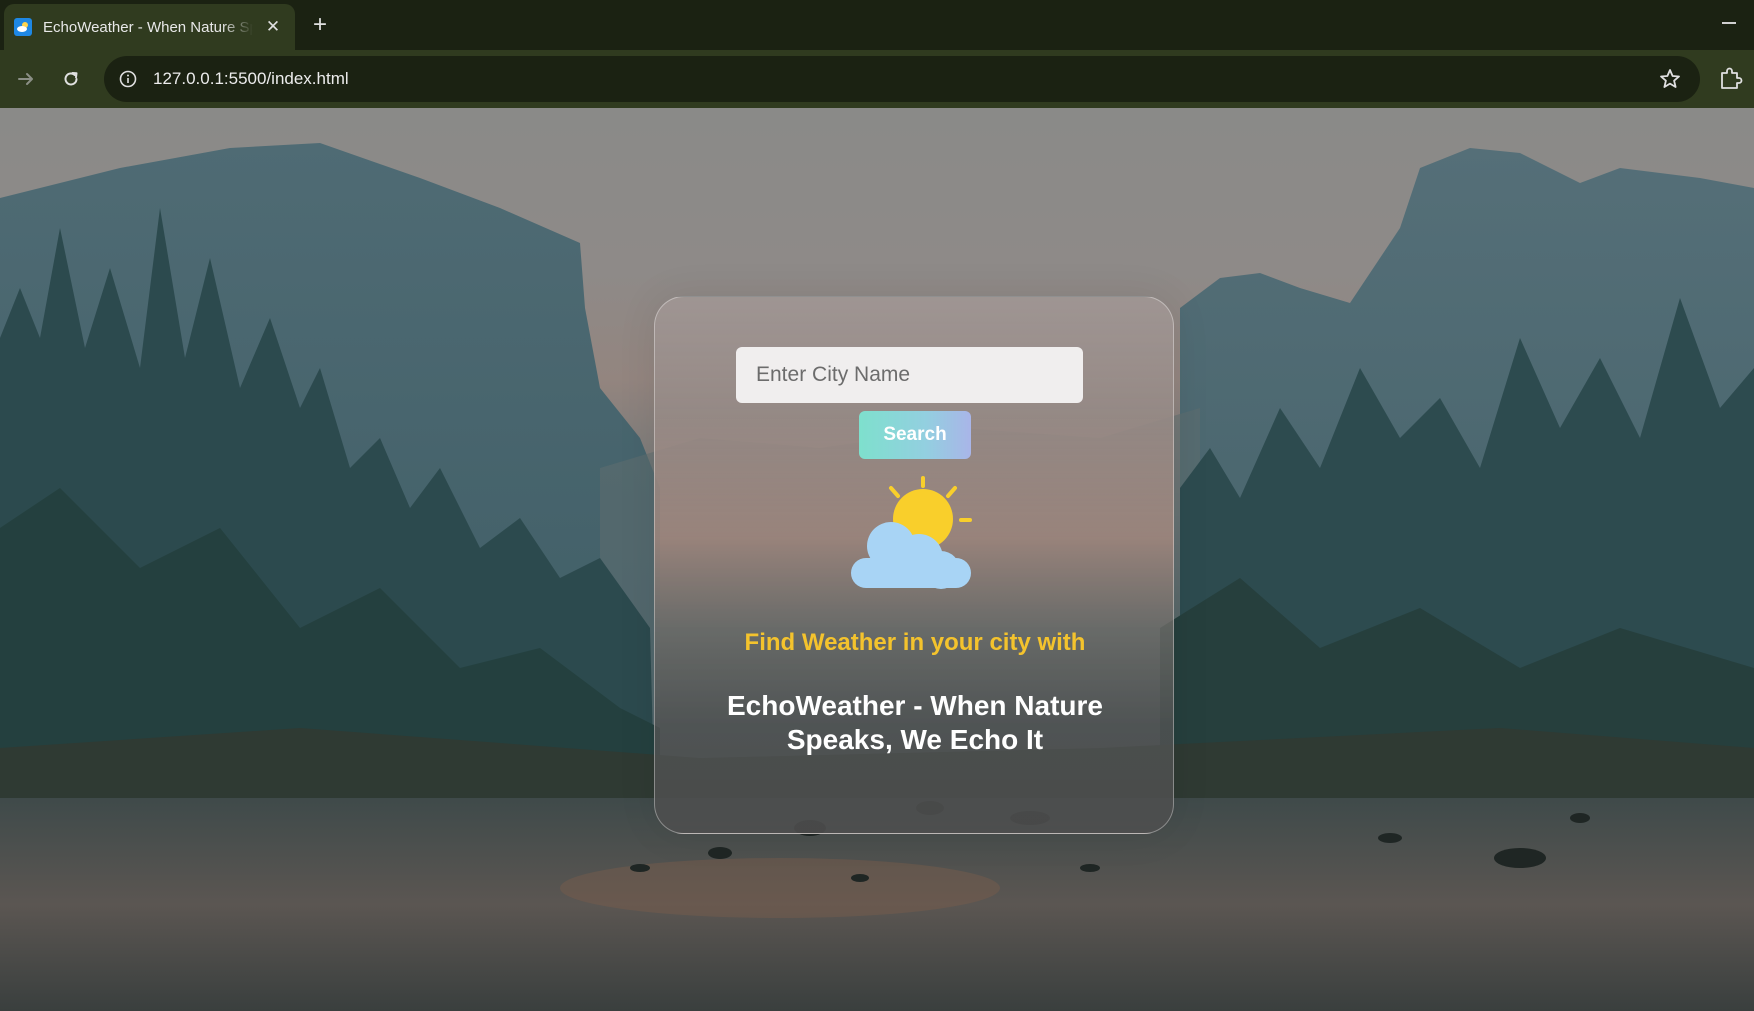  I want to click on new-tab-button: +, so click(320, 25).